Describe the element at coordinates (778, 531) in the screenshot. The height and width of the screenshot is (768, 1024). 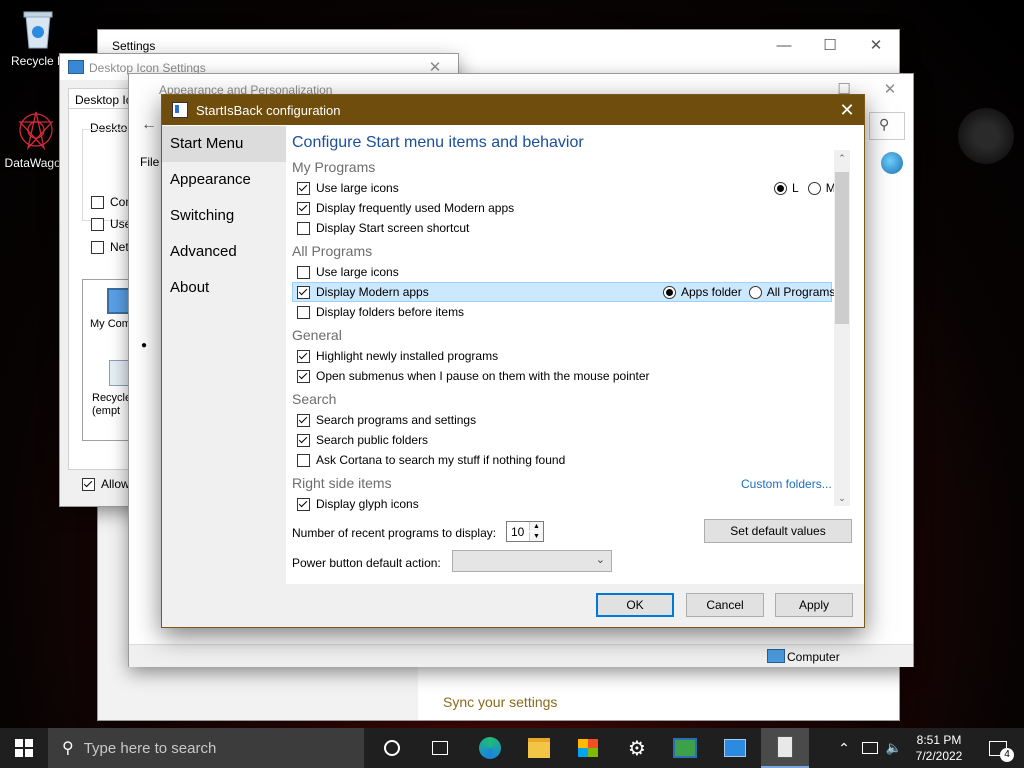
I see `set-default-values-button: Set default values` at that location.